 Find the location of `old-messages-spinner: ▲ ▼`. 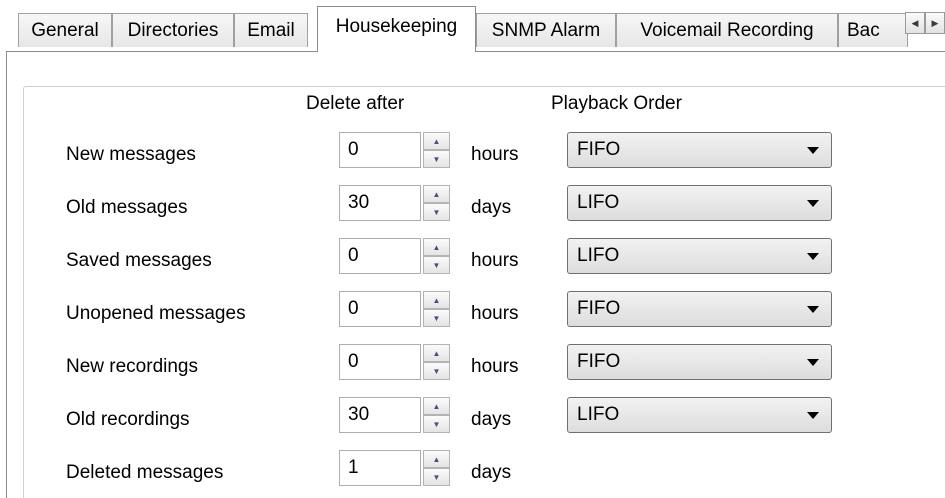

old-messages-spinner: ▲ ▼ is located at coordinates (436, 203).